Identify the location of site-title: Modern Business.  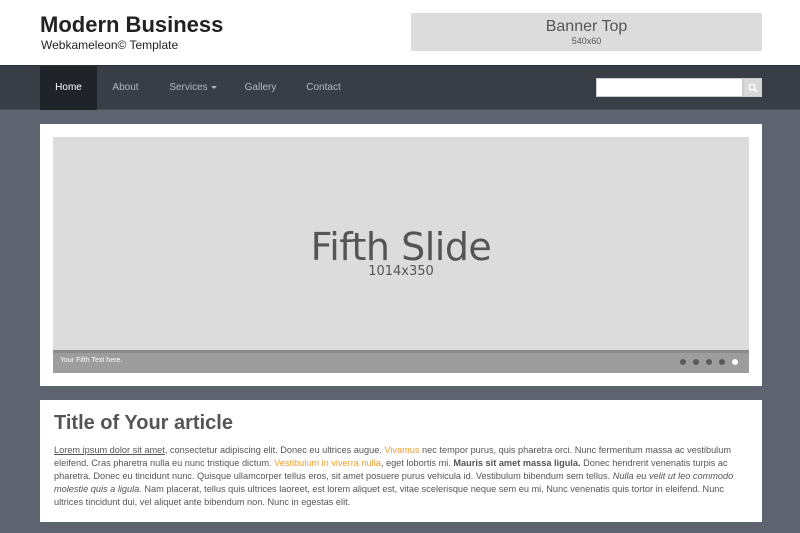
(131, 25).